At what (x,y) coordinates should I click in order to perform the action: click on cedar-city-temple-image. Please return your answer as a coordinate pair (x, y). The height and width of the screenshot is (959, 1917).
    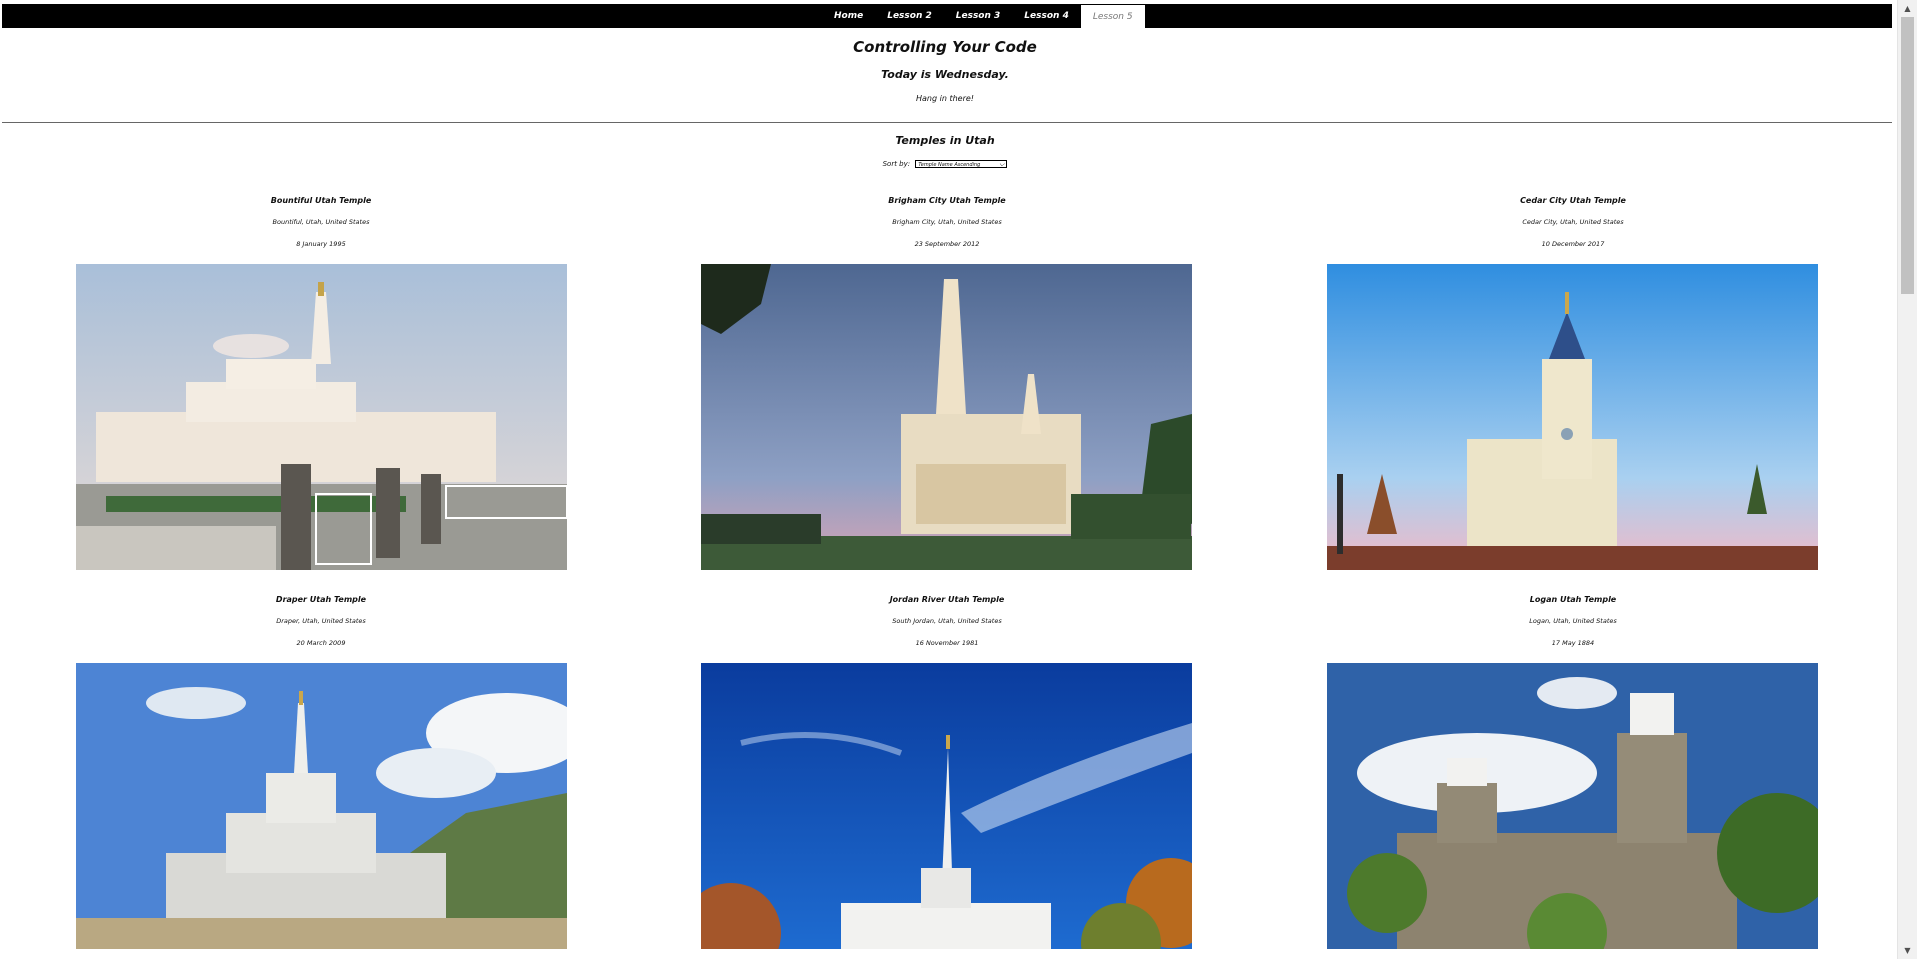
    Looking at the image, I should click on (1572, 417).